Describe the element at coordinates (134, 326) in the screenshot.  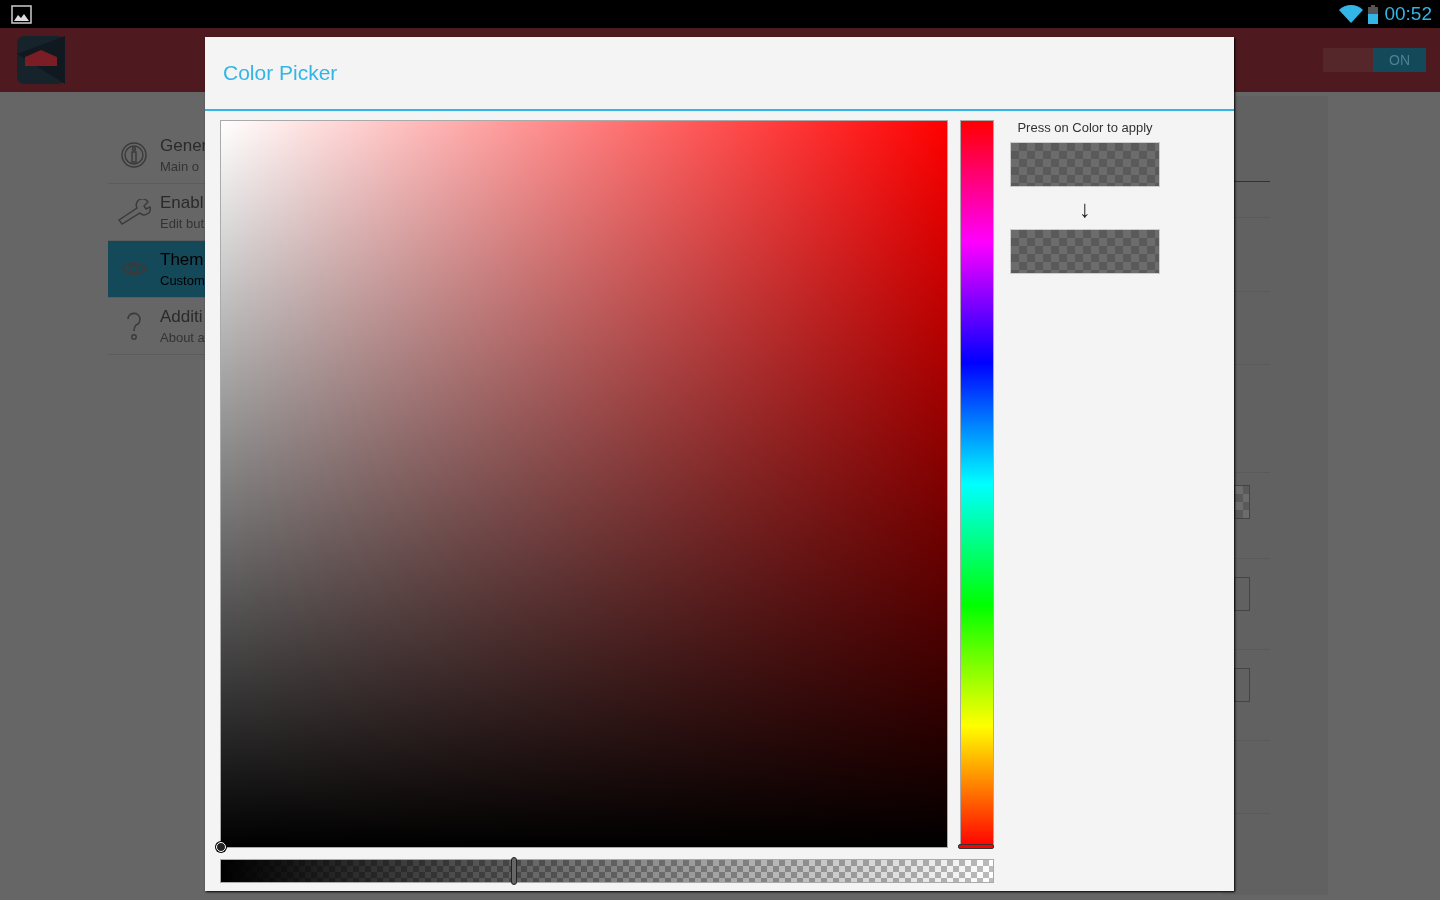
I see `help-icon` at that location.